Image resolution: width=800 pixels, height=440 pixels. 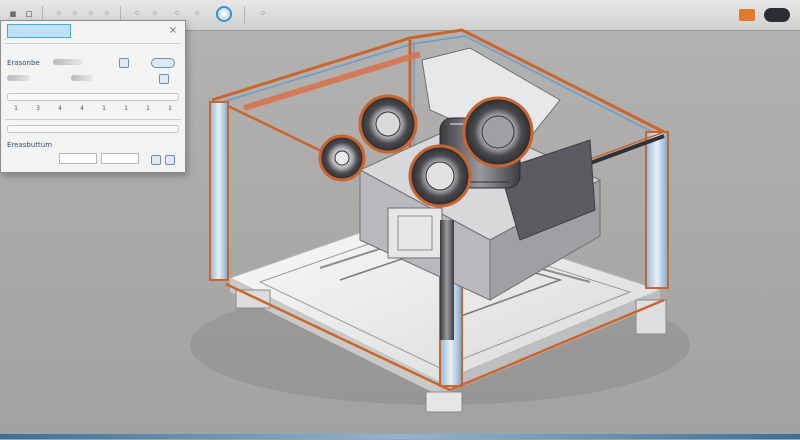 What do you see at coordinates (440, 176) in the screenshot?
I see `pulley-front-icon` at bounding box center [440, 176].